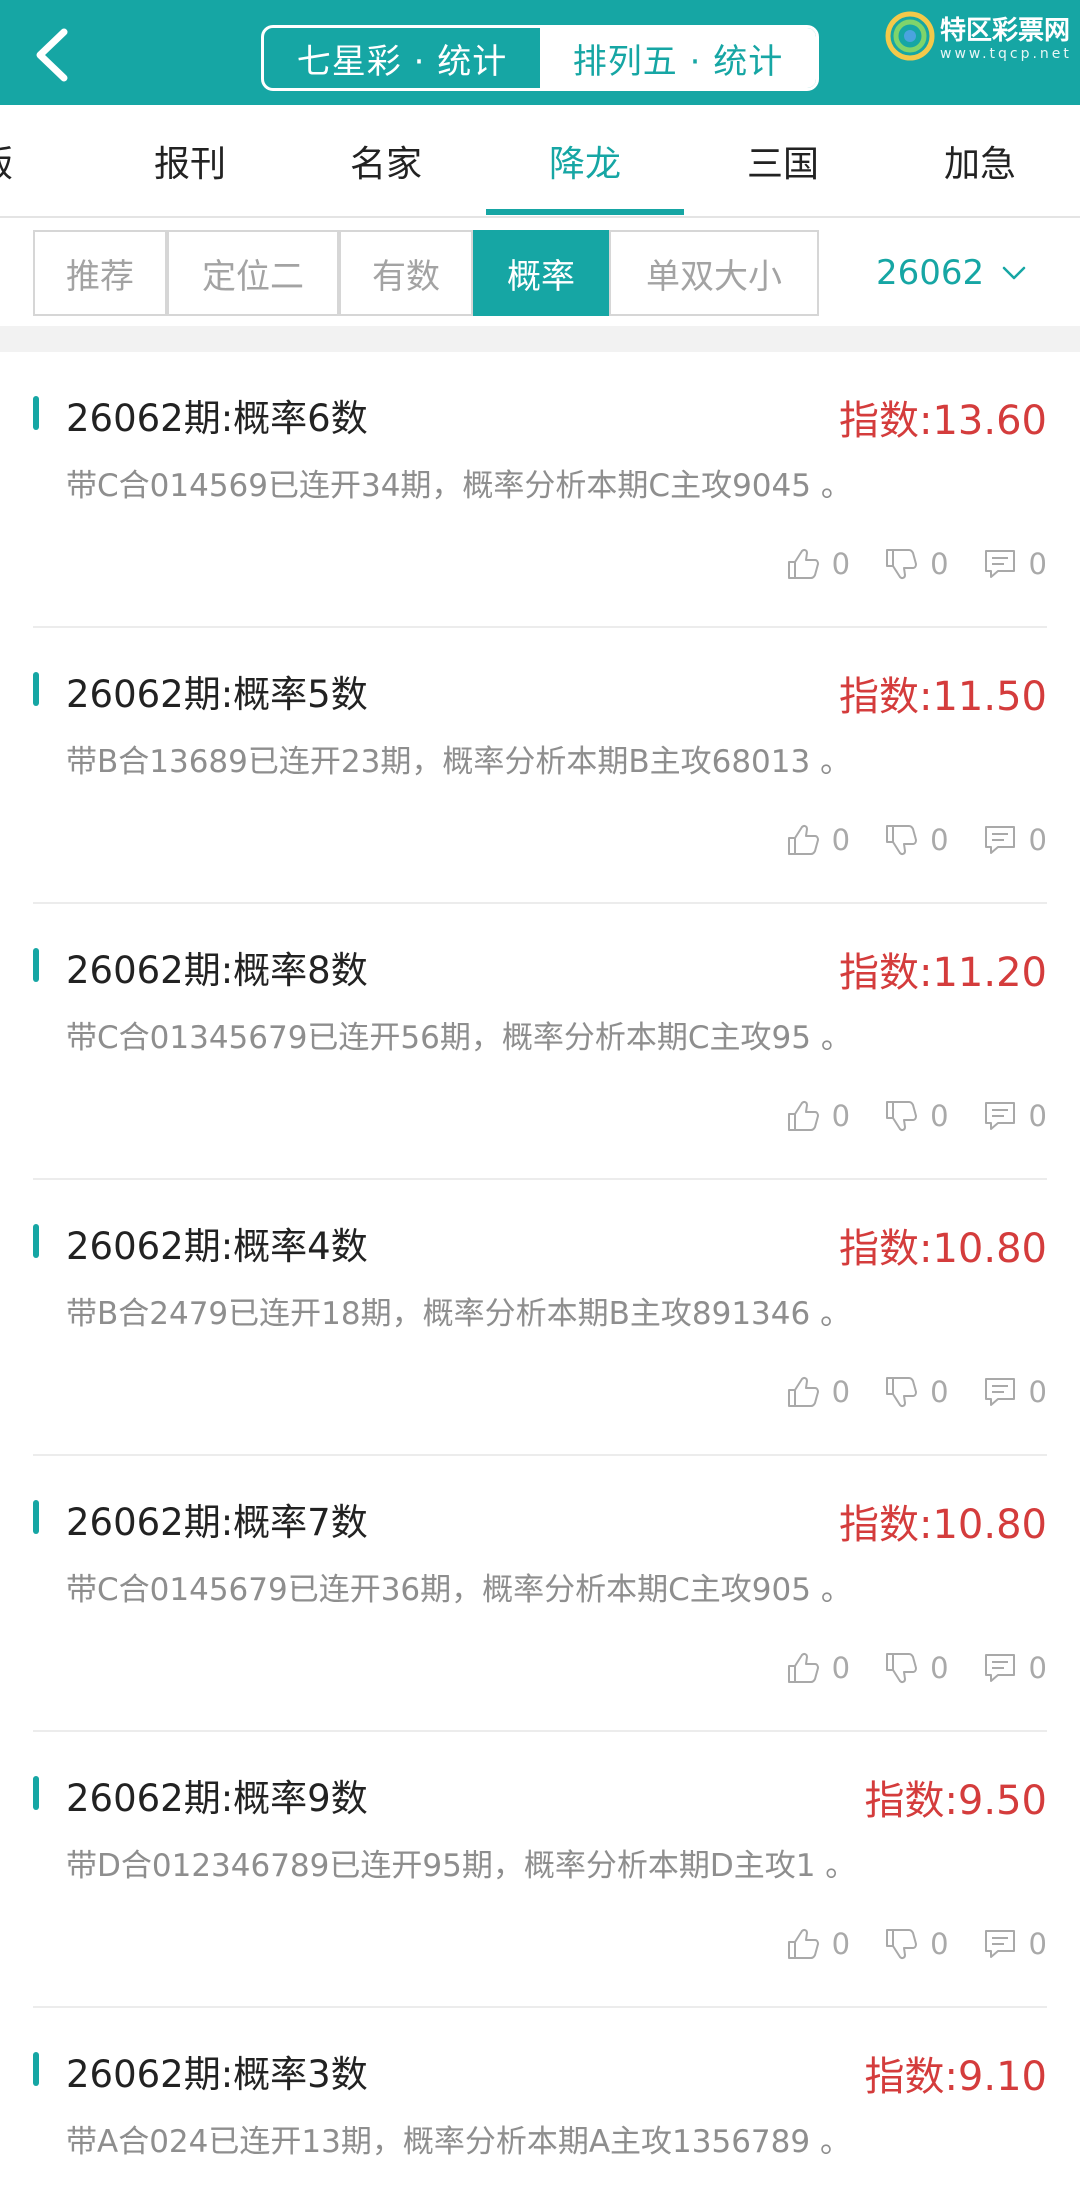 The image size is (1080, 2204). Describe the element at coordinates (386, 160) in the screenshot. I see `tab-mingjia: 名家` at that location.